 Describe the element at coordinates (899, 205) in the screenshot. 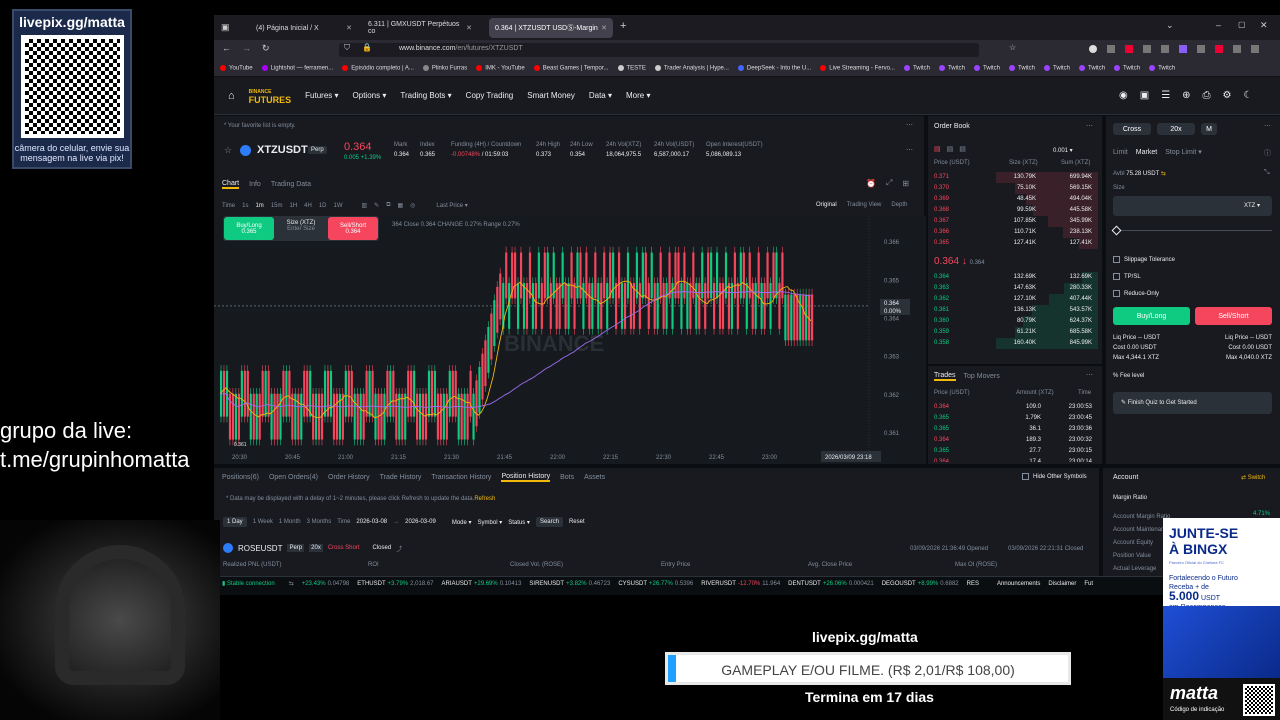

I see `view-depth: Depth` at that location.